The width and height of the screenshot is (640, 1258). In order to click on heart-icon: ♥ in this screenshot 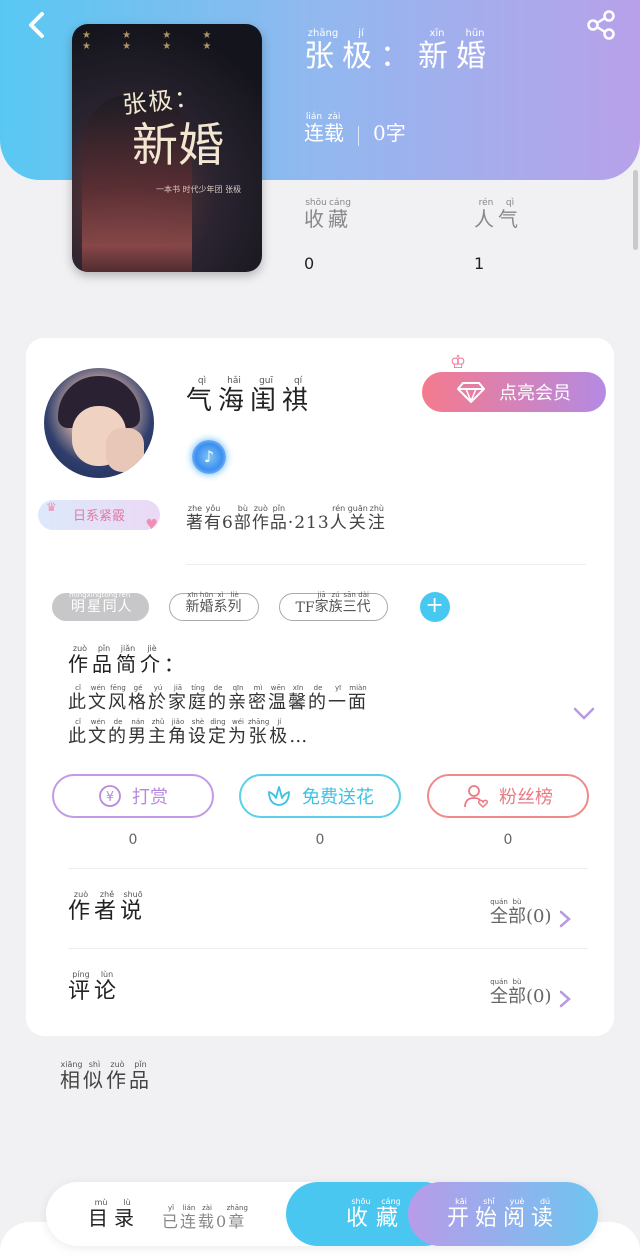, I will do `click(151, 525)`.